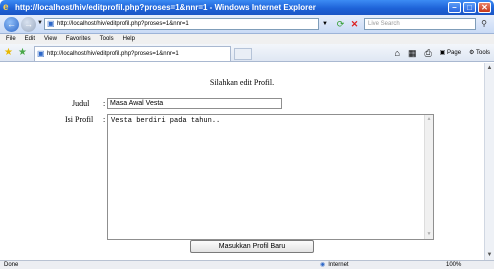 The image size is (494, 269). Describe the element at coordinates (242, 82) in the screenshot. I see `page-title: Silahkan edit Profil.` at that location.